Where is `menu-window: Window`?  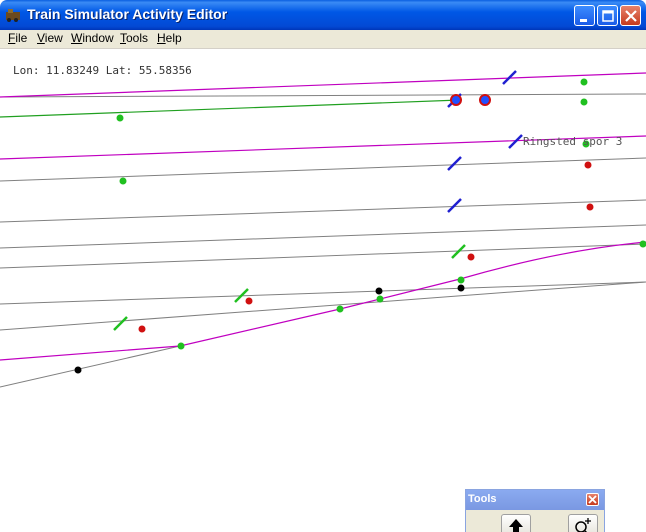 menu-window: Window is located at coordinates (92, 38).